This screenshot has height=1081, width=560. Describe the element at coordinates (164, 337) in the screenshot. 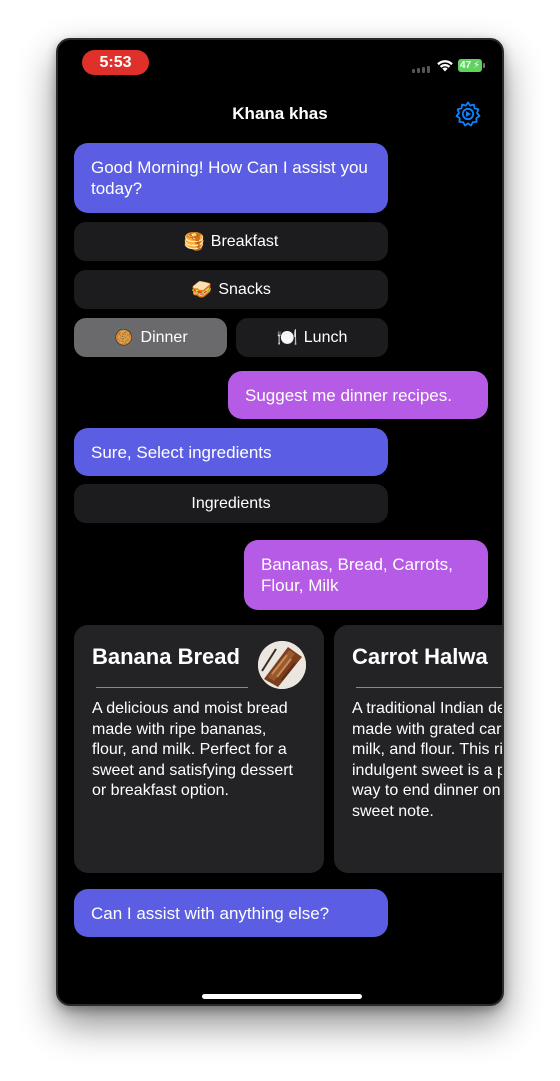

I see `dinner-option-label: Dinner` at that location.